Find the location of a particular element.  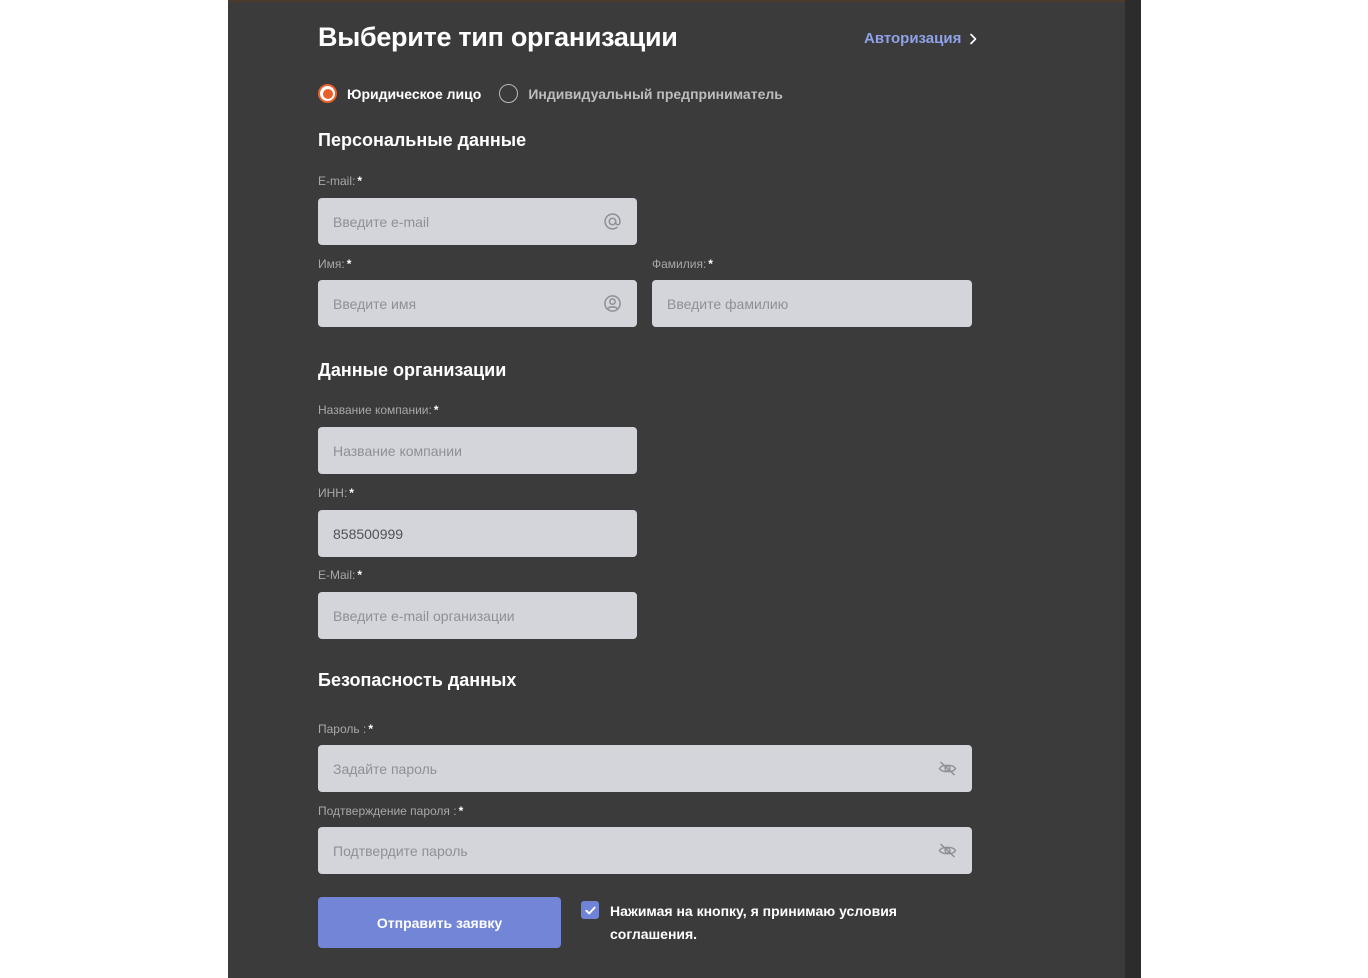

email-label: E-mail: * is located at coordinates (340, 181).